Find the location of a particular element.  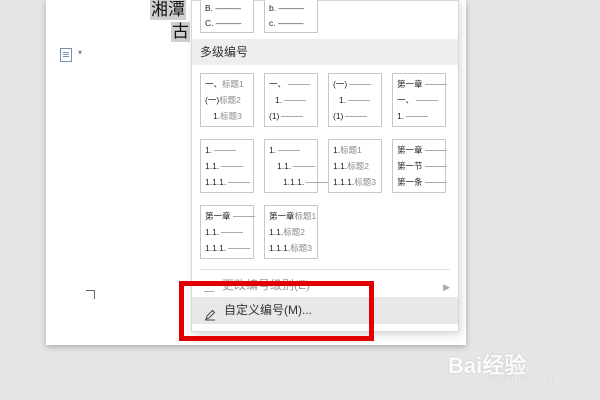

multilevel-numbering-option: 1.标题1 1.1.标题2 1.1.1.标题3 is located at coordinates (355, 166).